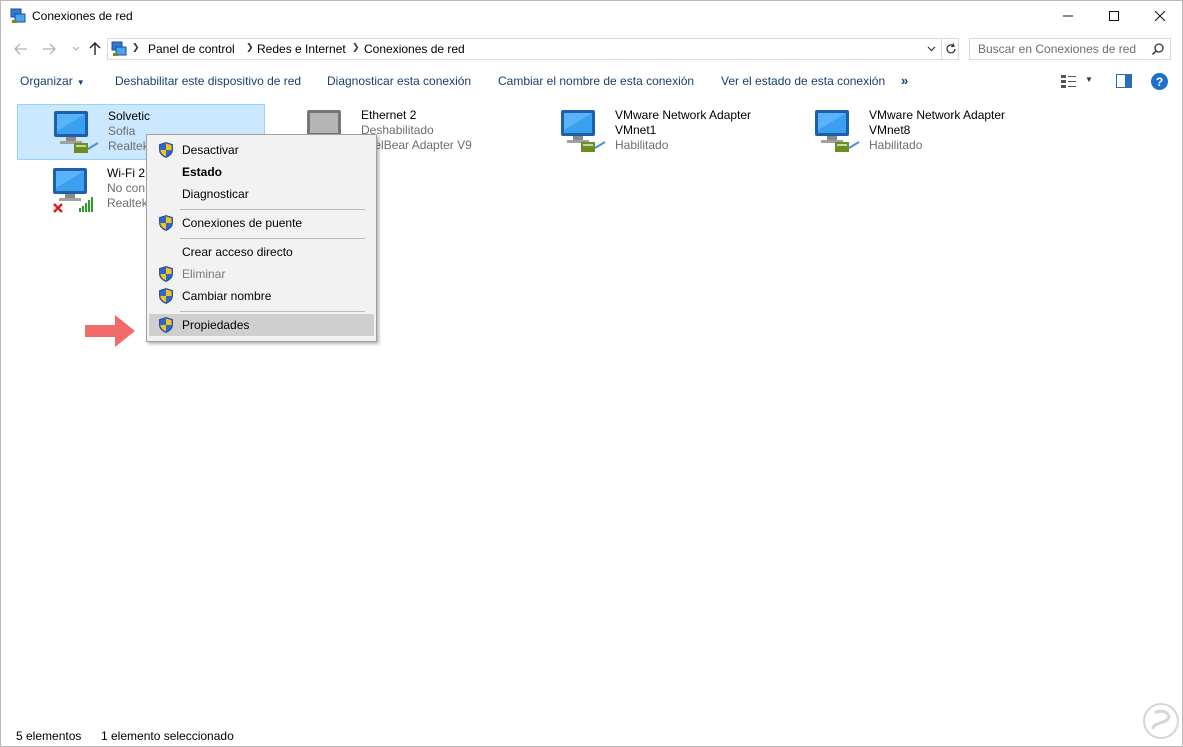  Describe the element at coordinates (191, 49) in the screenshot. I see `breadcrumb-panel-de-control: Panel de control` at that location.